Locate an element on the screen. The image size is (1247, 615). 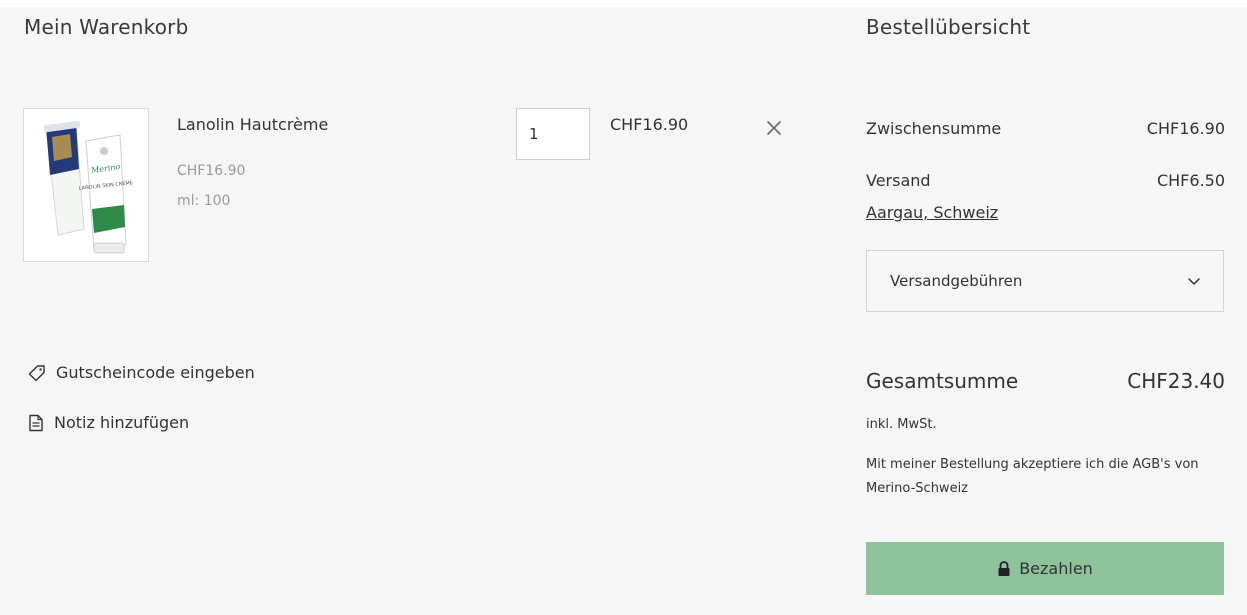
note-icon is located at coordinates (36, 422).